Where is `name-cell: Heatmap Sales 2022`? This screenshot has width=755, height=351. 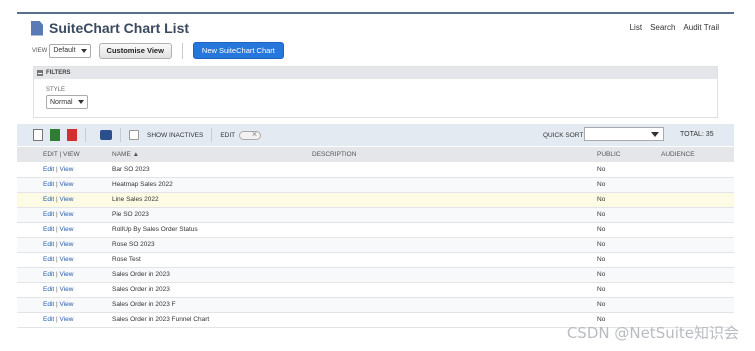
name-cell: Heatmap Sales 2022 is located at coordinates (212, 185).